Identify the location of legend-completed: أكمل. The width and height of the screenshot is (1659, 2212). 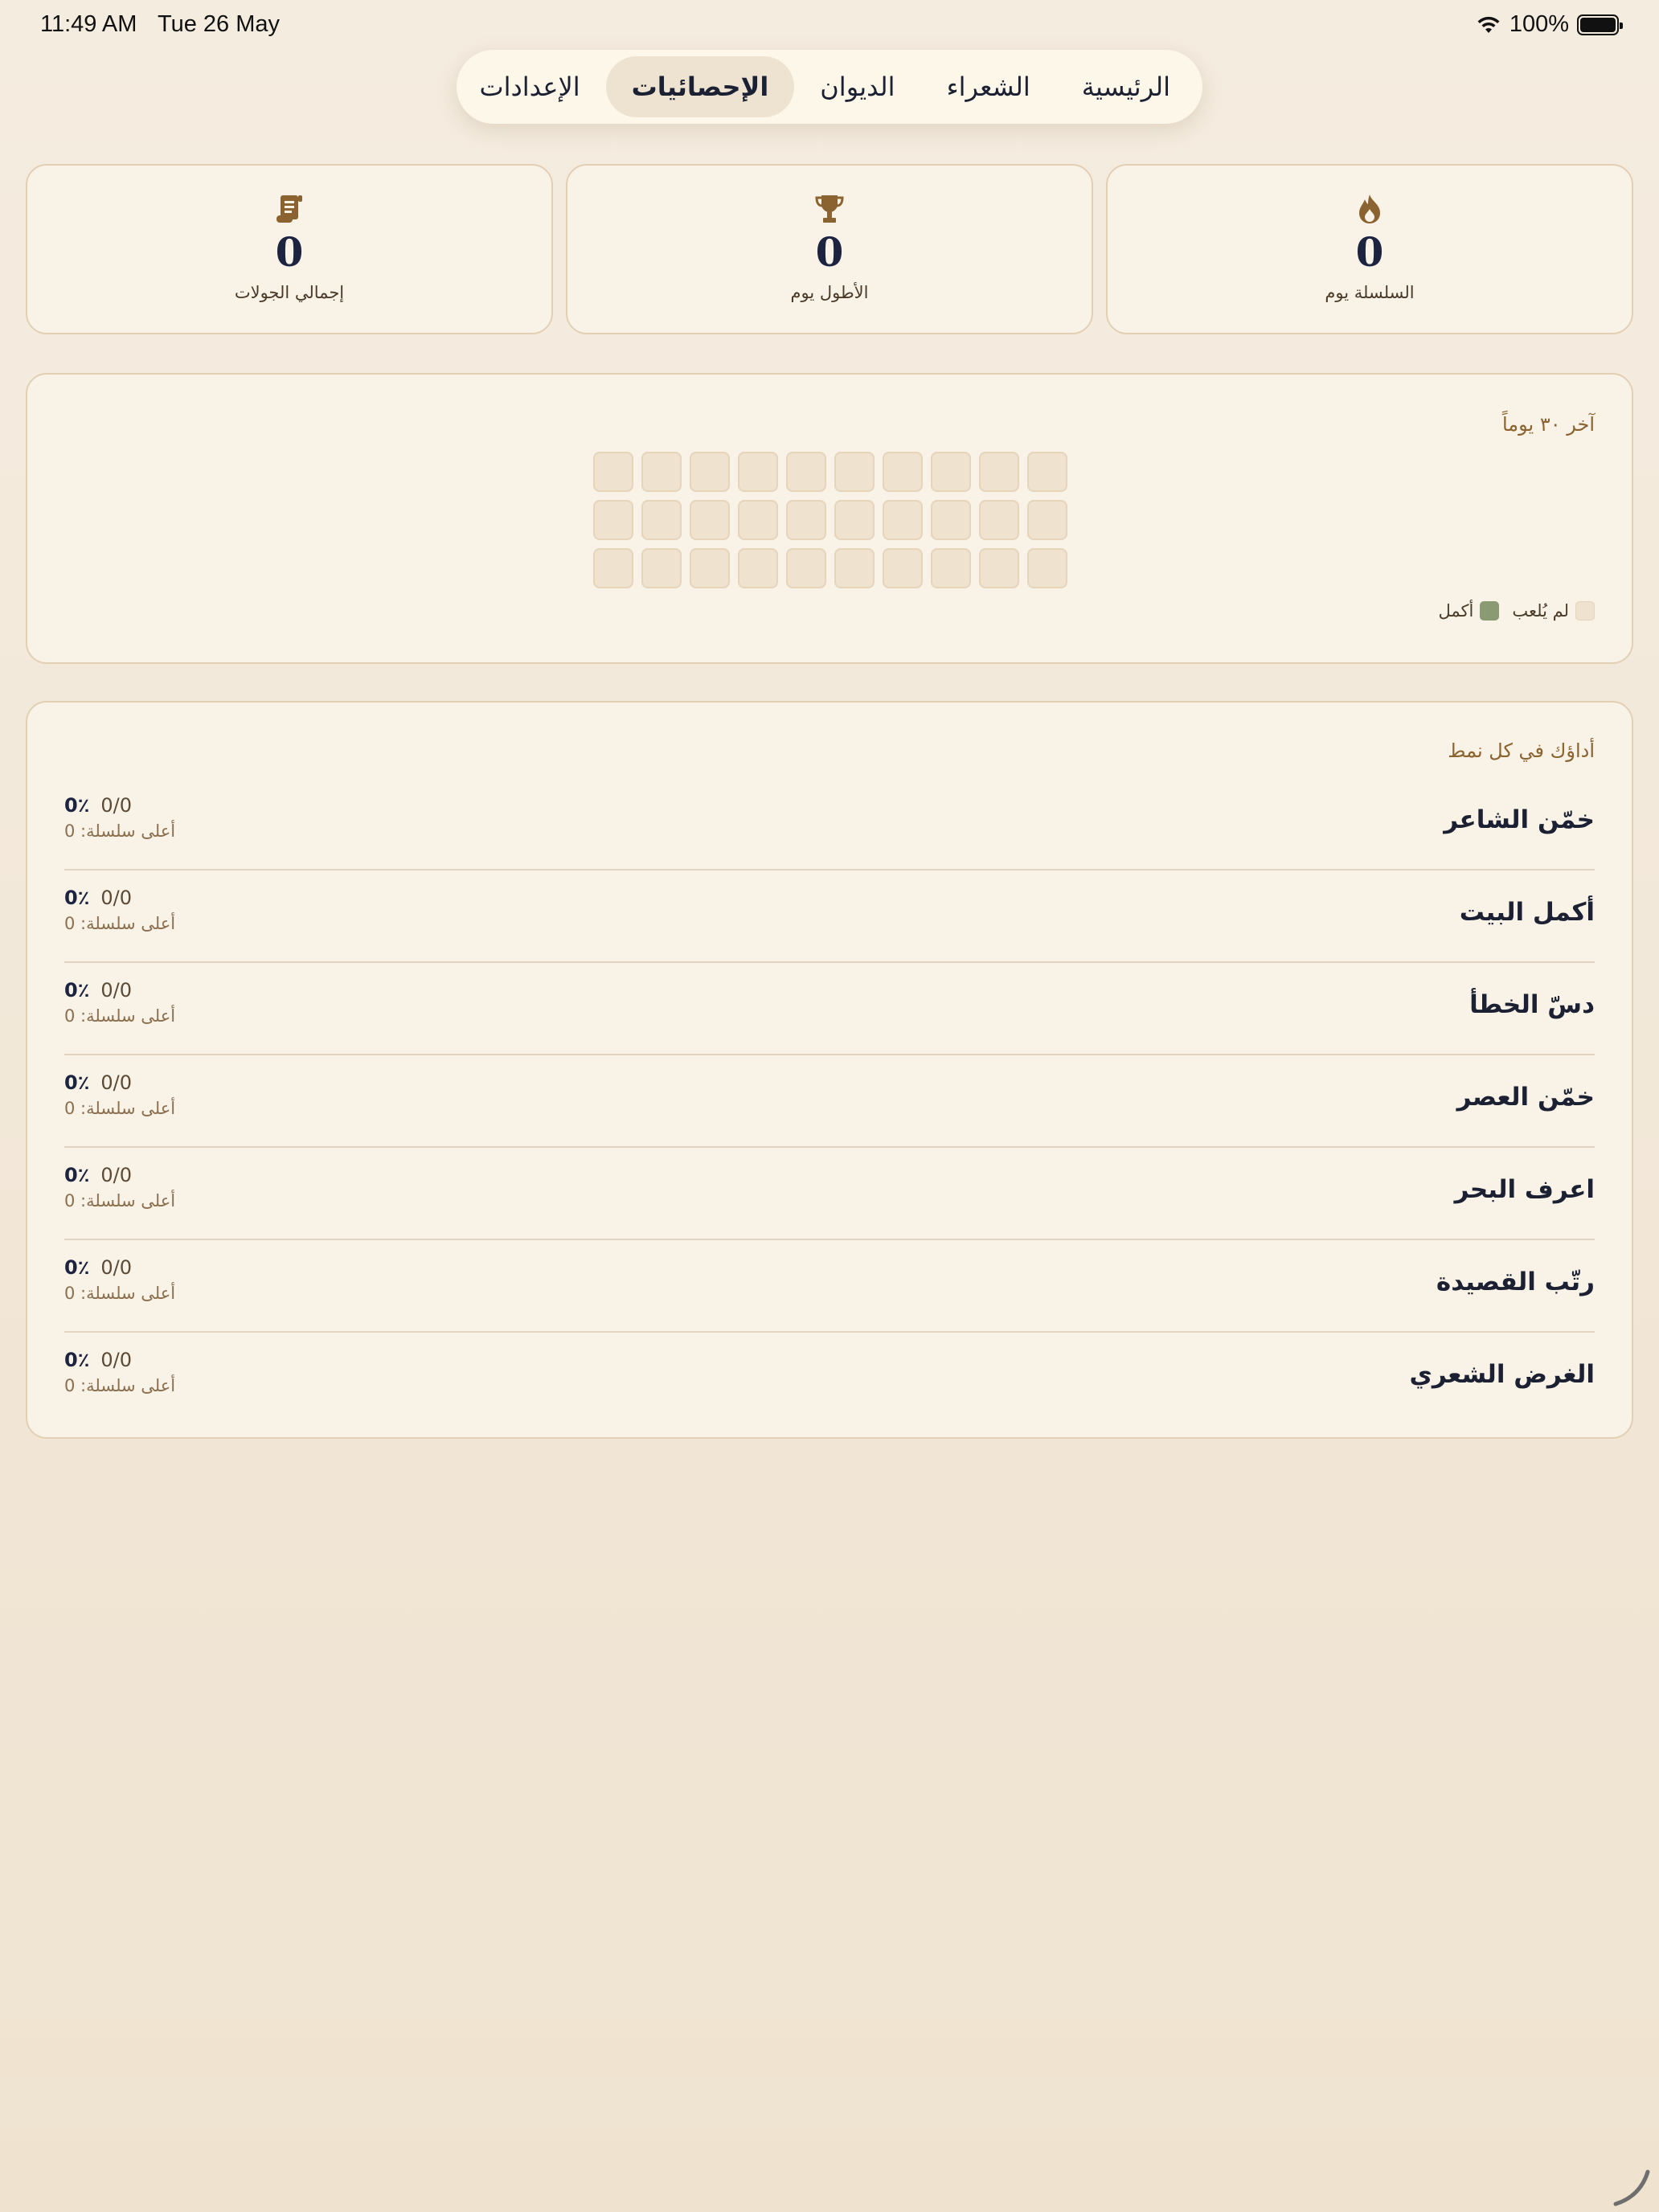
(1469, 611).